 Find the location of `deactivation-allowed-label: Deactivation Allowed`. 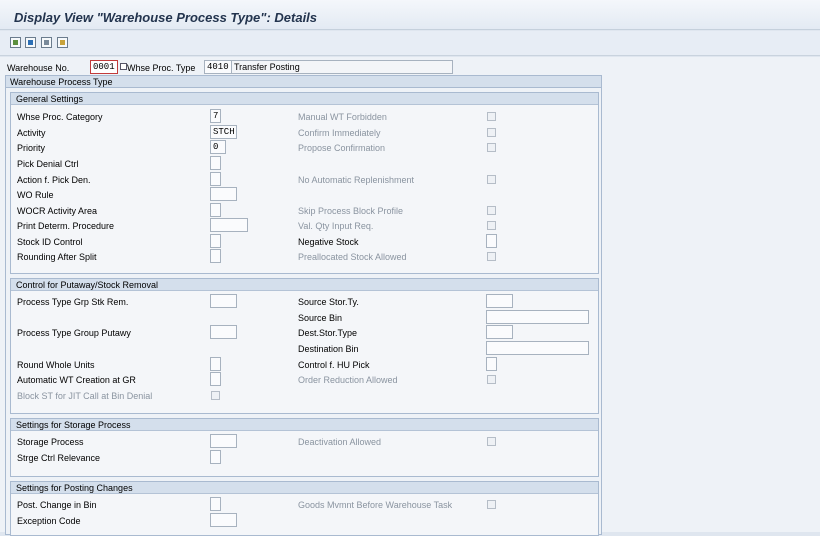

deactivation-allowed-label: Deactivation Allowed is located at coordinates (340, 442).